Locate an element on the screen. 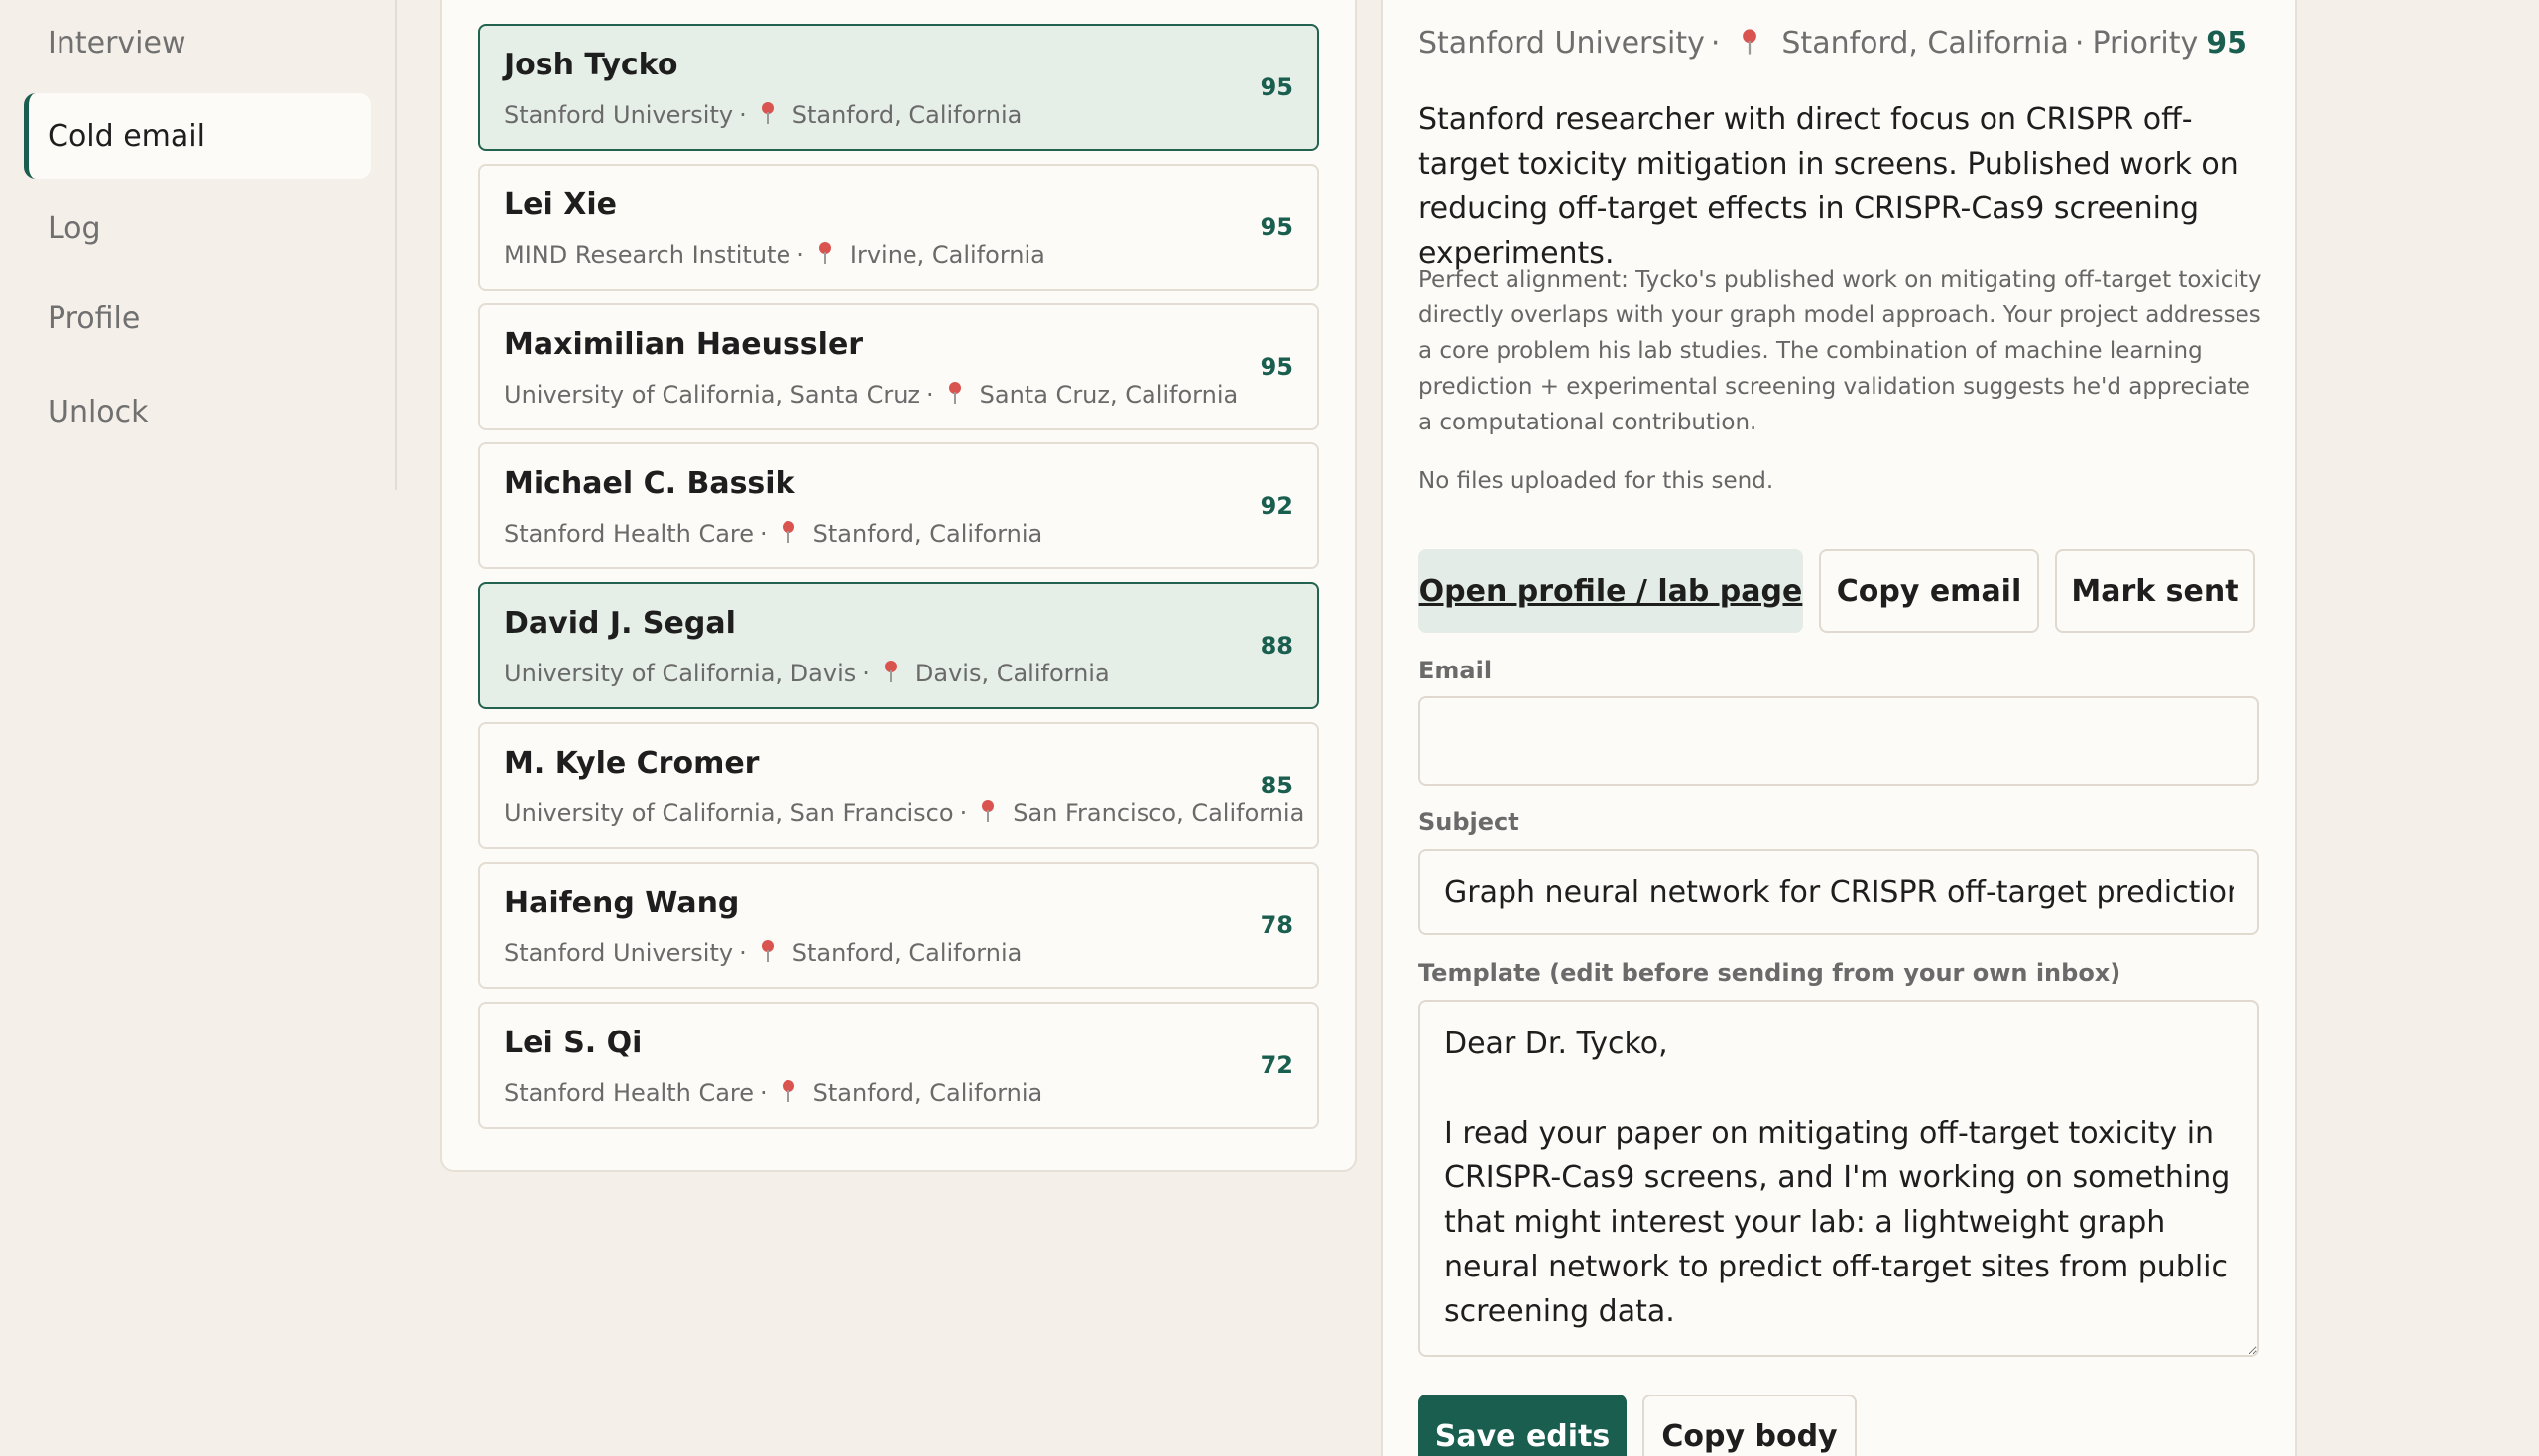  contact-institution: MIND Research Institute is located at coordinates (647, 255).